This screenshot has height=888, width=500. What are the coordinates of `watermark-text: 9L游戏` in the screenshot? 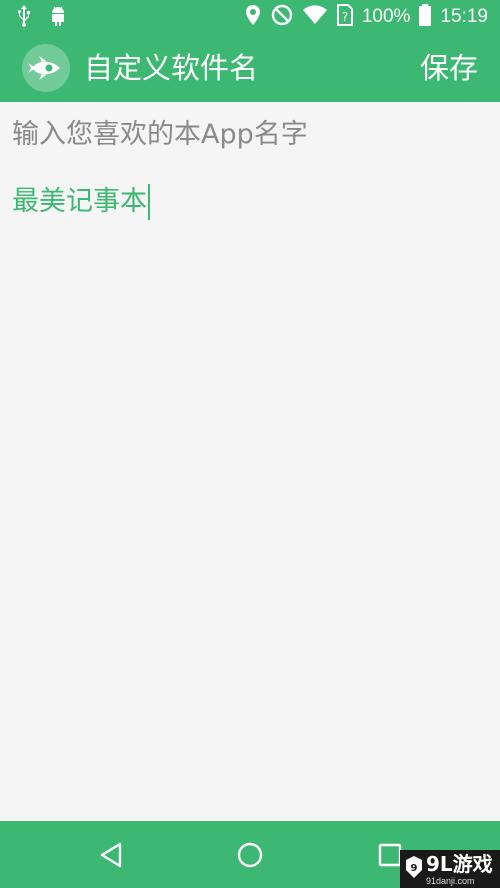 It's located at (459, 864).